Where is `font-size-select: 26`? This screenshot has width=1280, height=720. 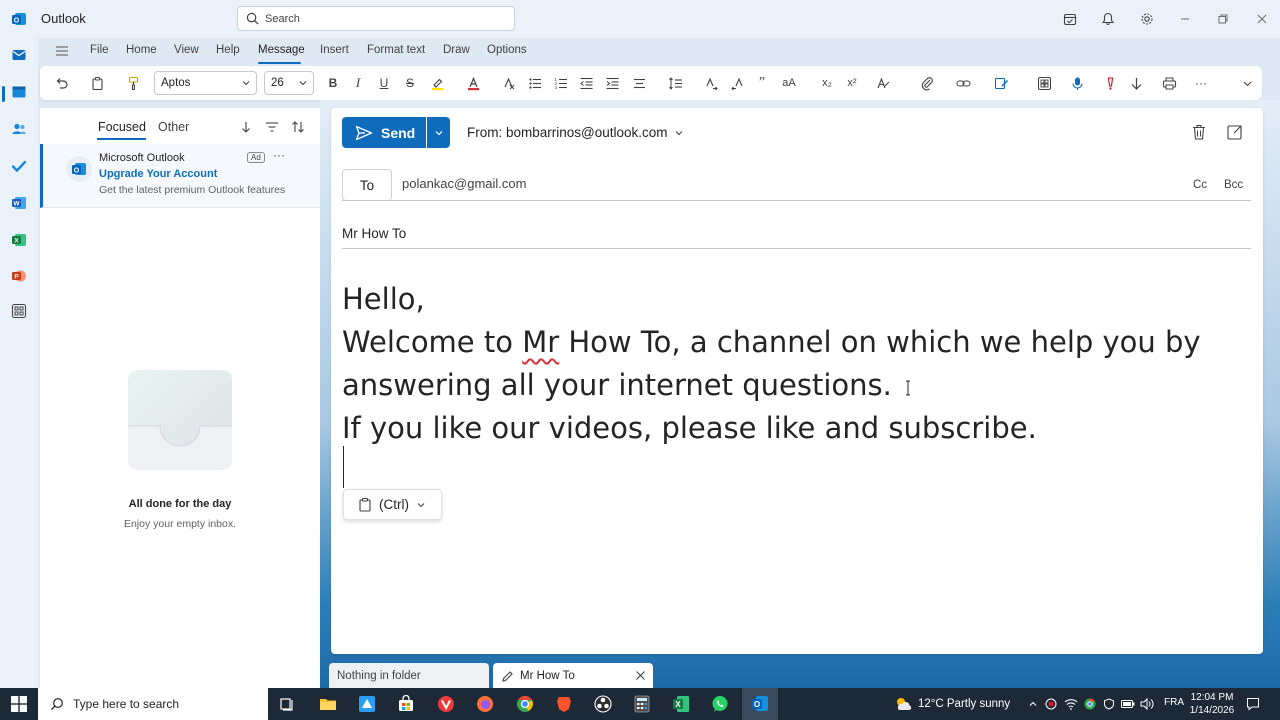 font-size-select: 26 is located at coordinates (289, 83).